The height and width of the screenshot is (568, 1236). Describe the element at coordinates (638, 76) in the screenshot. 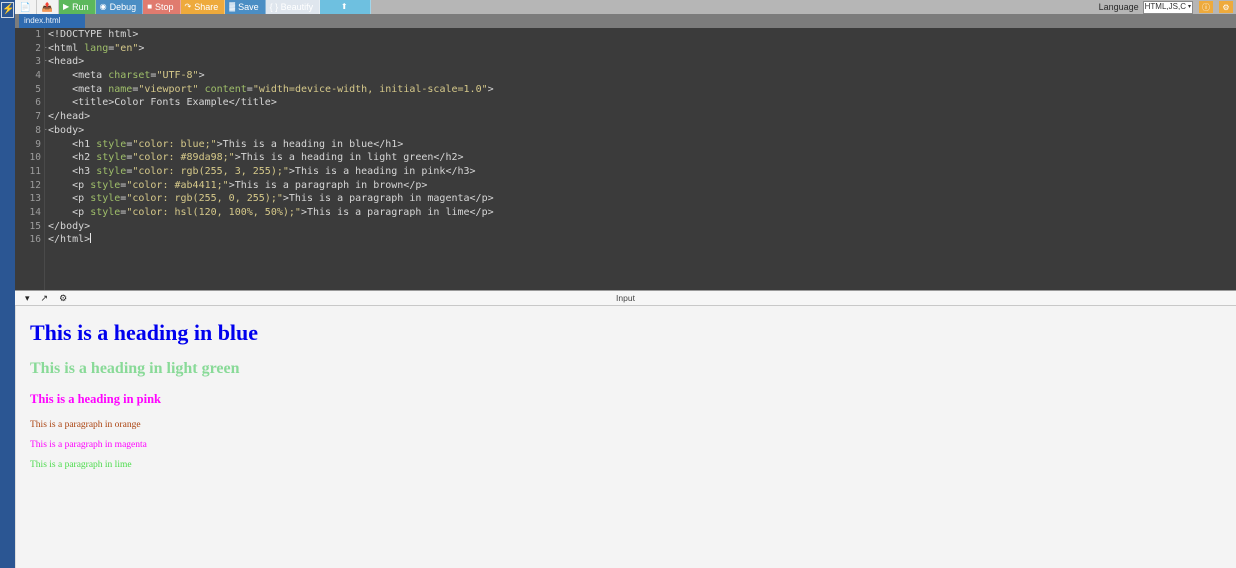

I see `code-line: <meta charset="UTF-8">` at that location.